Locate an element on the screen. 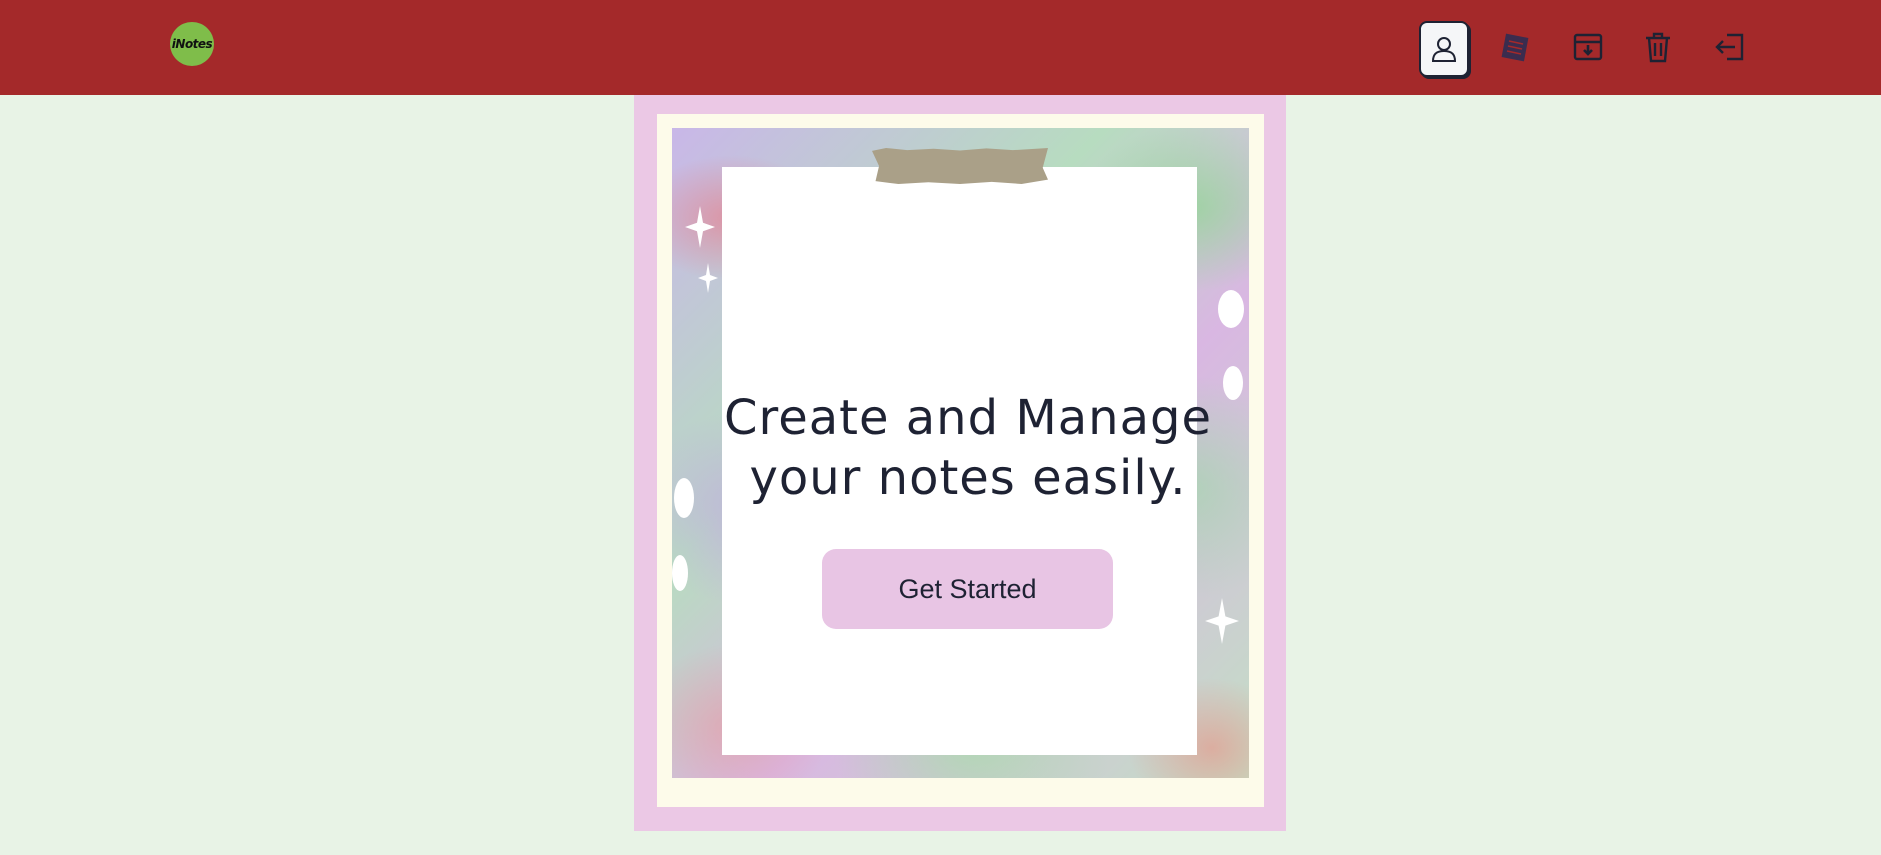  navbar: iNotes is located at coordinates (940, 47).